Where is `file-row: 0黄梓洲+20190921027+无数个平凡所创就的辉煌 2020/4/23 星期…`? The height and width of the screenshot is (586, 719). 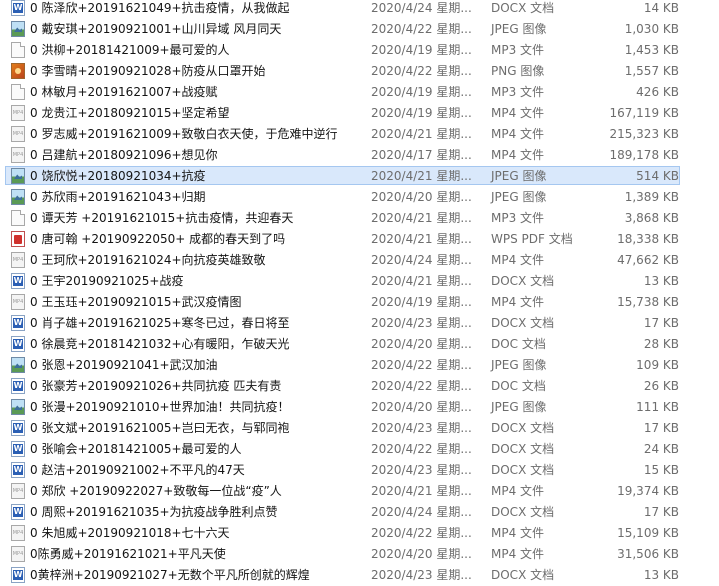
file-row: 0黄梓洲+20190921027+无数个平凡所创就的辉煌 2020/4/23 星期… is located at coordinates (359, 575).